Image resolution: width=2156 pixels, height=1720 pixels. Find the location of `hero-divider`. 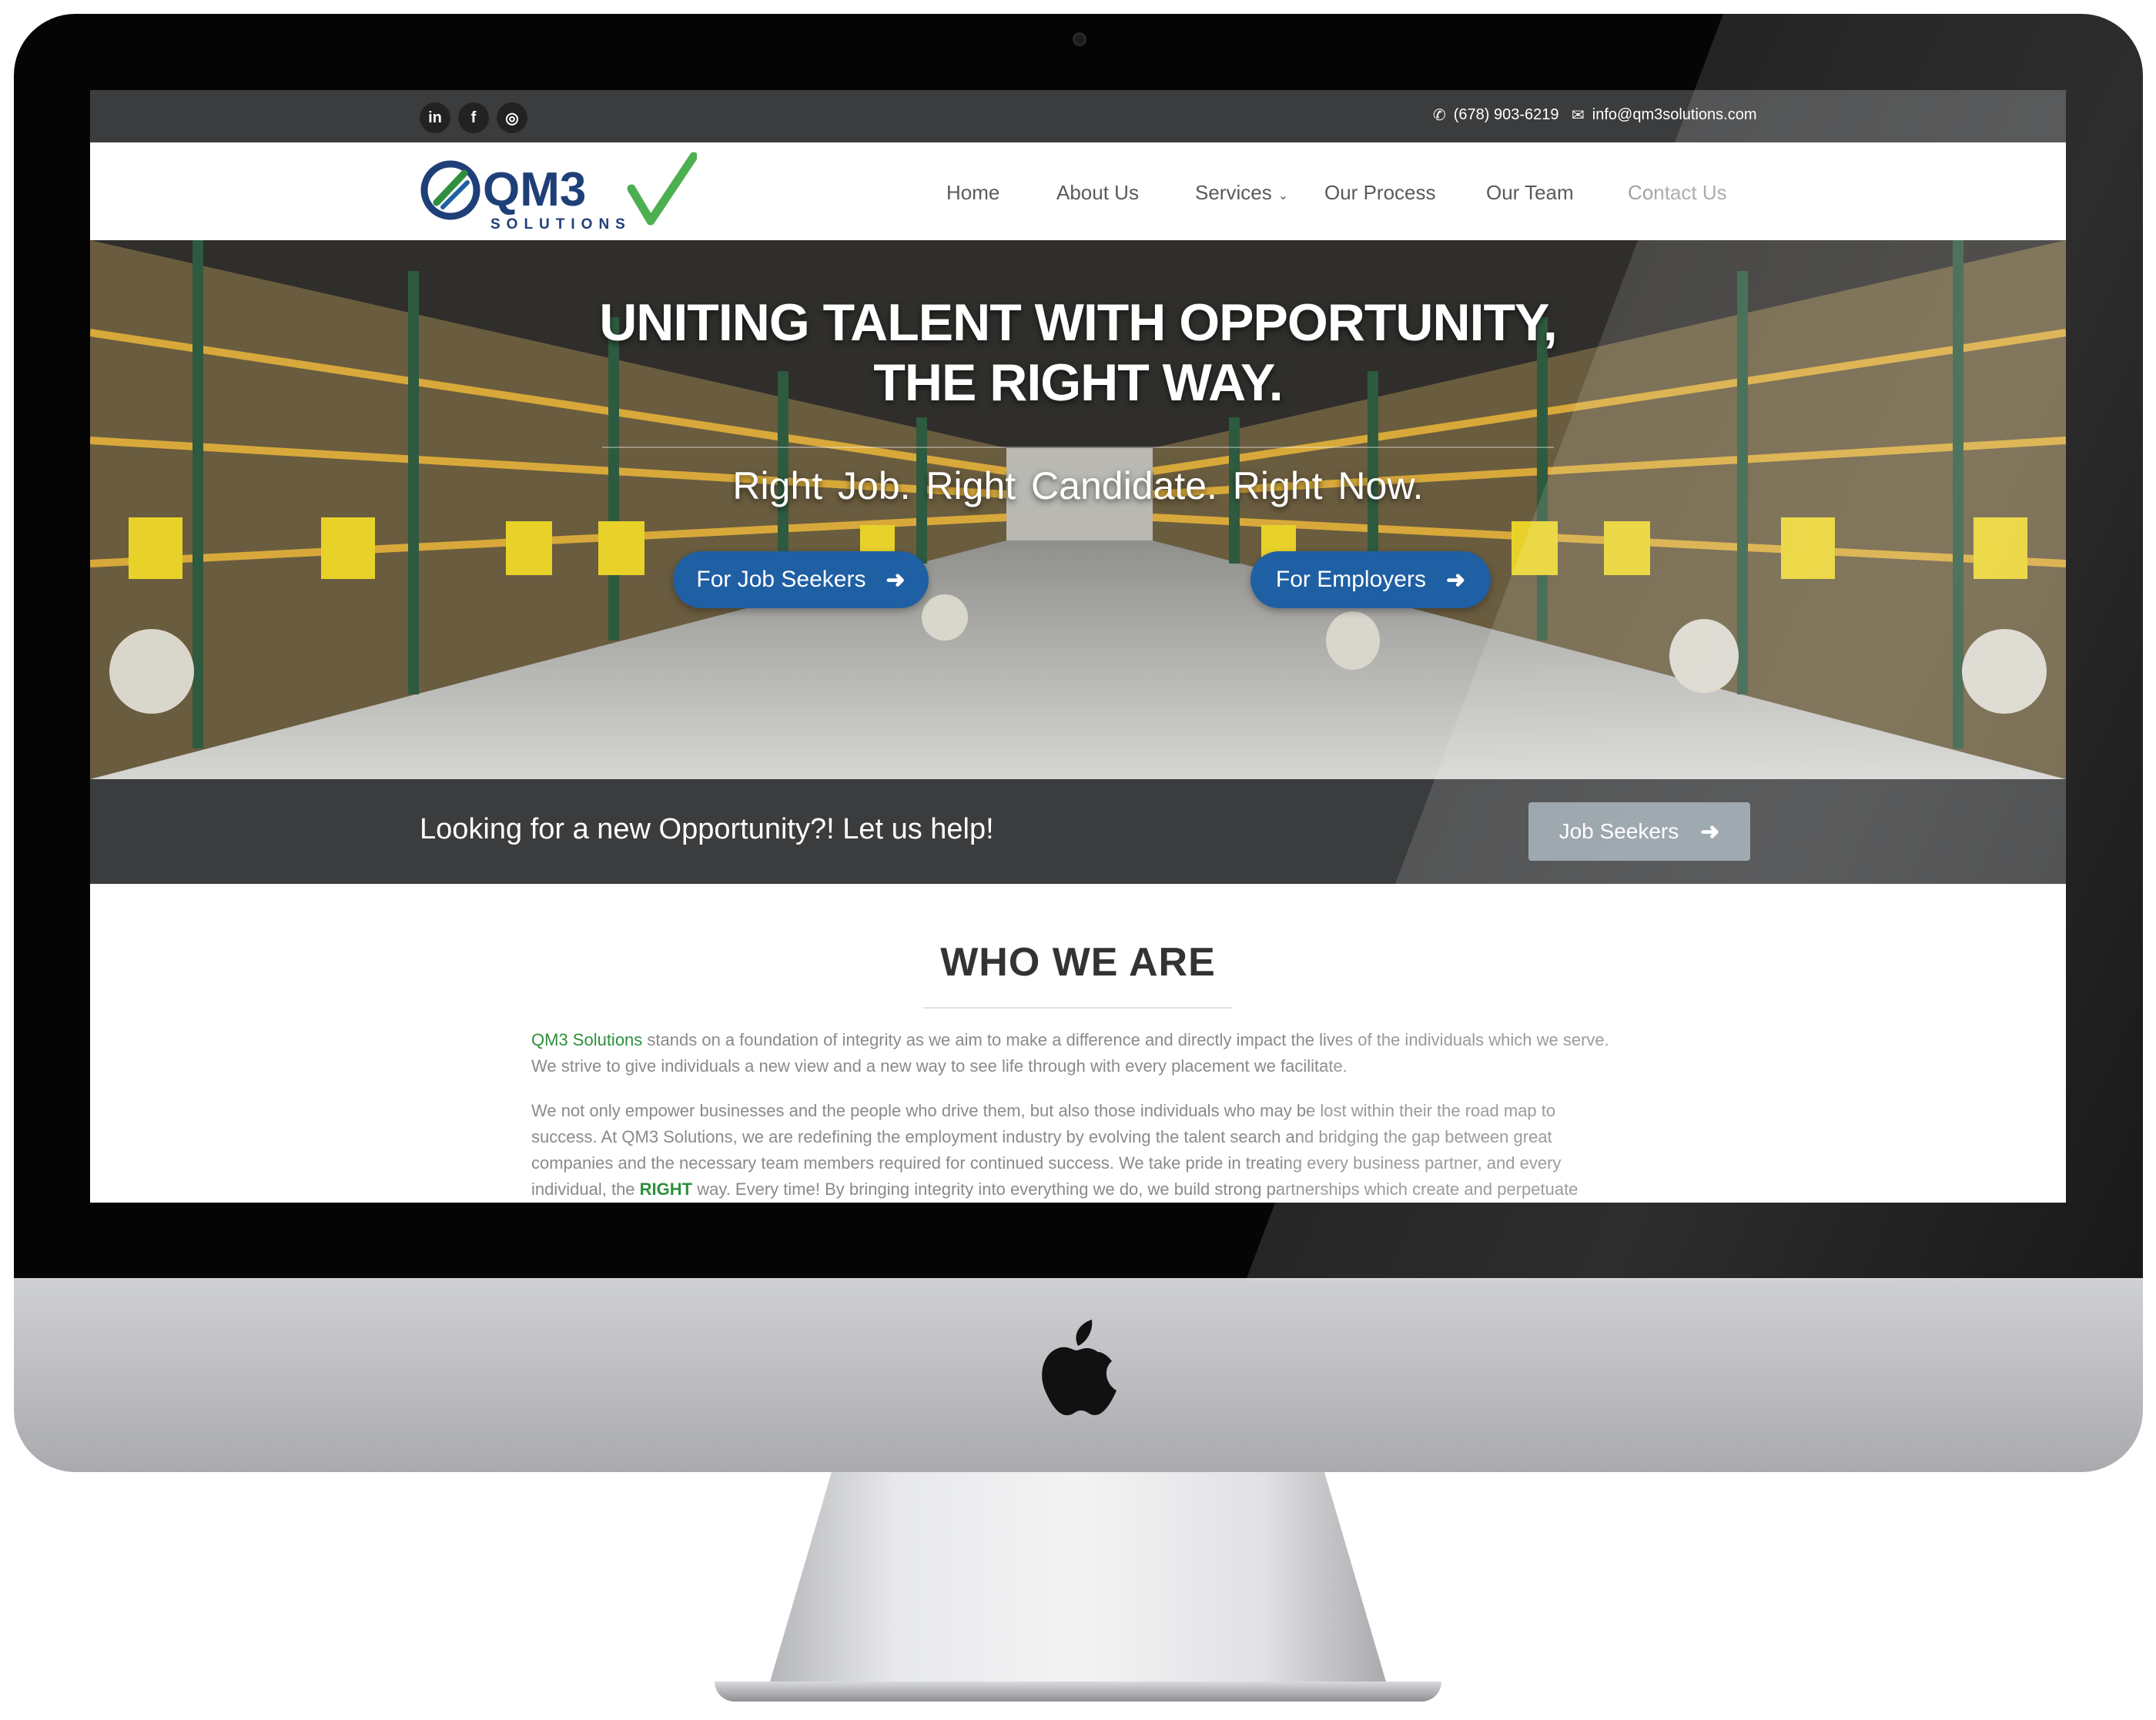

hero-divider is located at coordinates (1078, 447).